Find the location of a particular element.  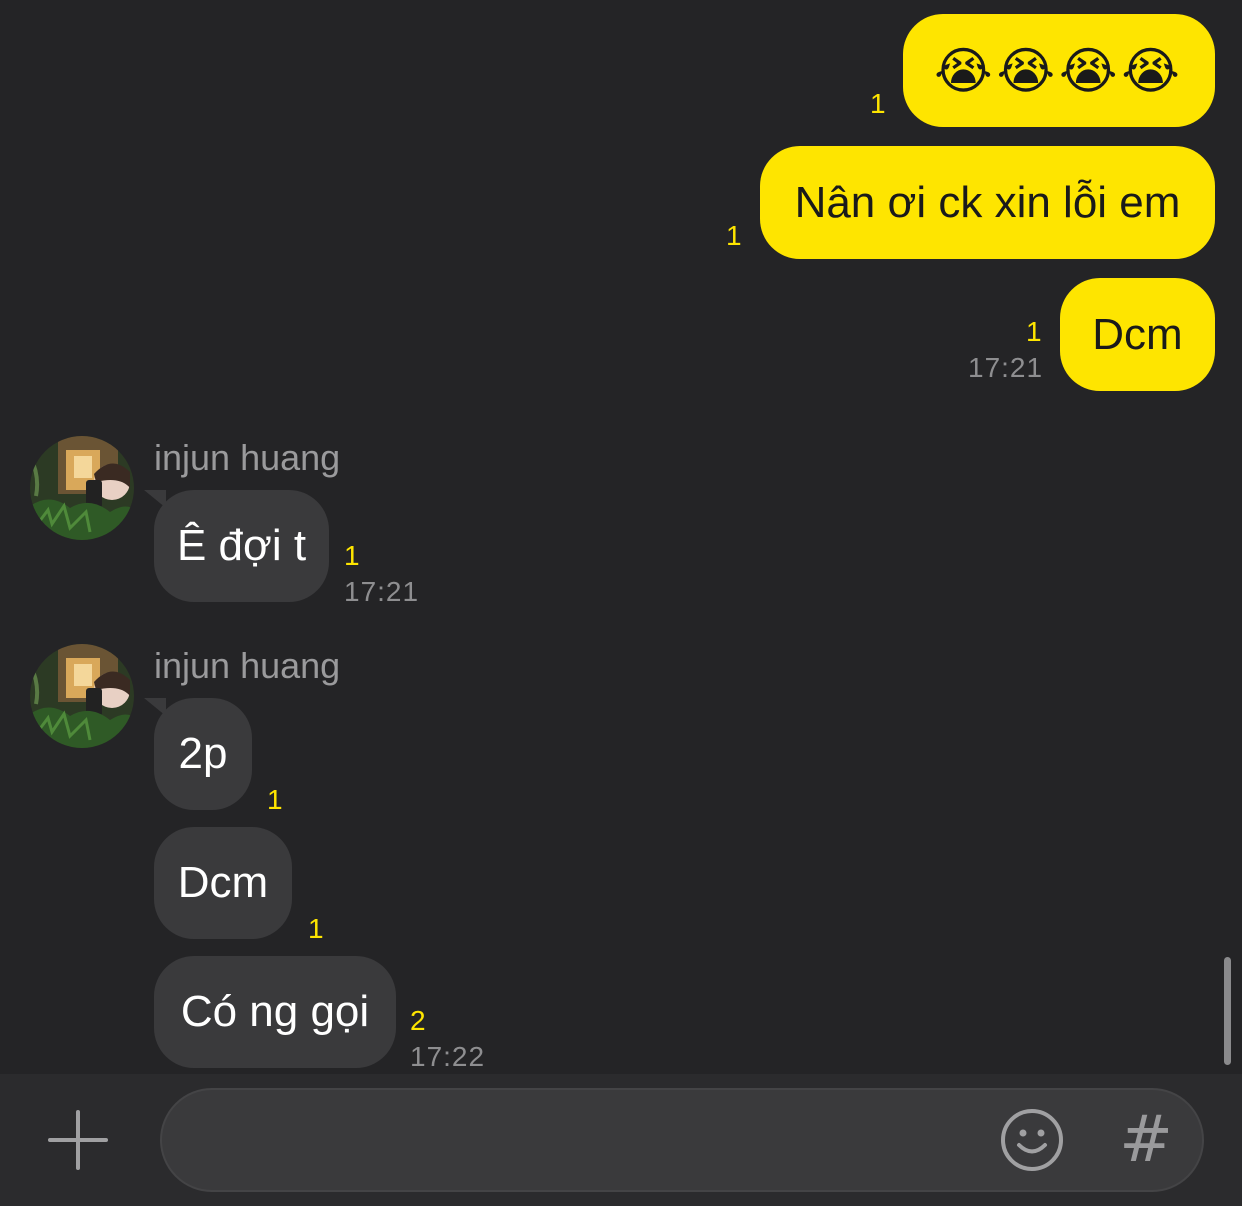

hashtag-button: # is located at coordinates (1146, 1140).